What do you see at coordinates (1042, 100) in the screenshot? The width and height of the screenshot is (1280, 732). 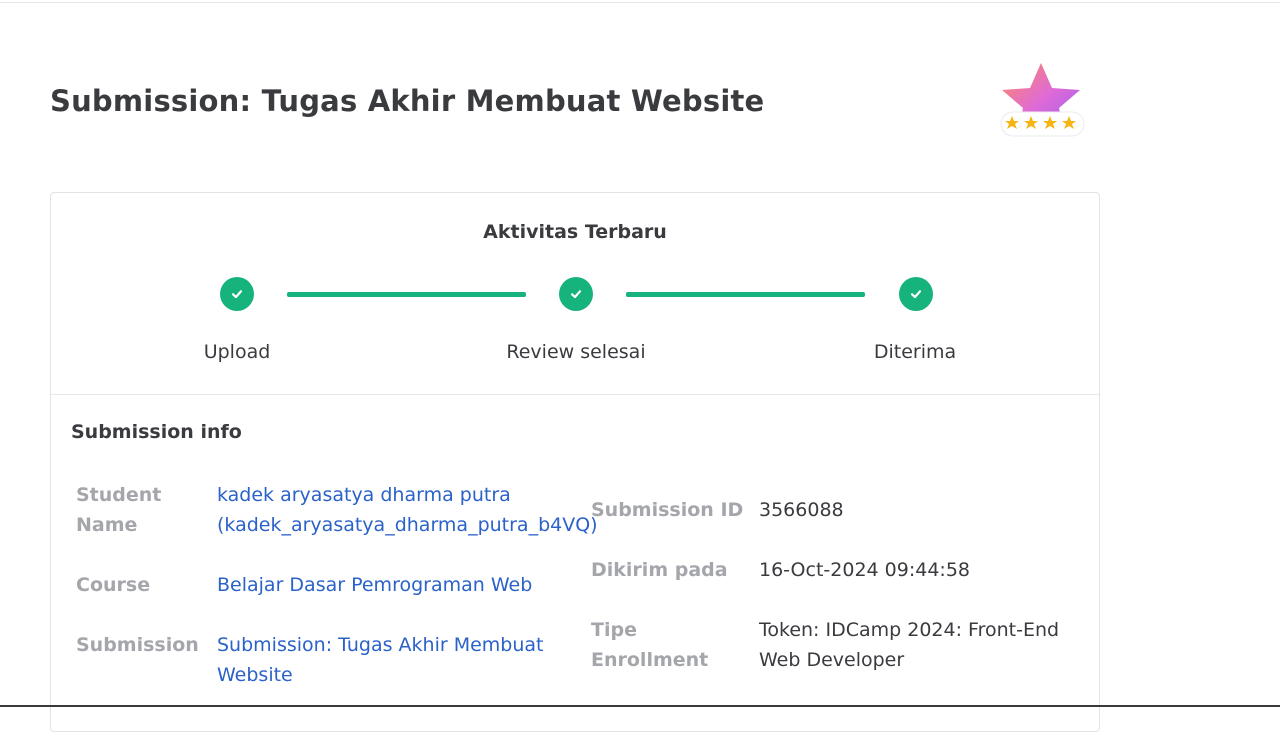 I see `star-rating-badge-icon` at bounding box center [1042, 100].